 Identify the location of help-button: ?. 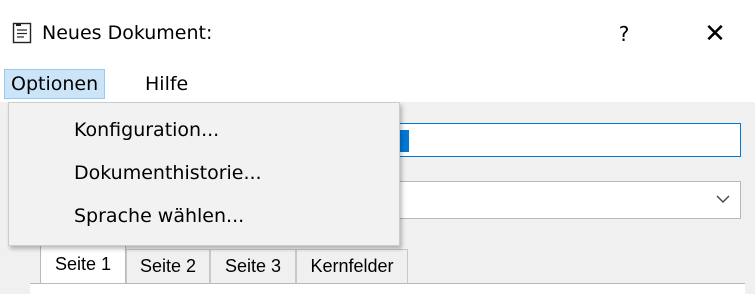
(624, 34).